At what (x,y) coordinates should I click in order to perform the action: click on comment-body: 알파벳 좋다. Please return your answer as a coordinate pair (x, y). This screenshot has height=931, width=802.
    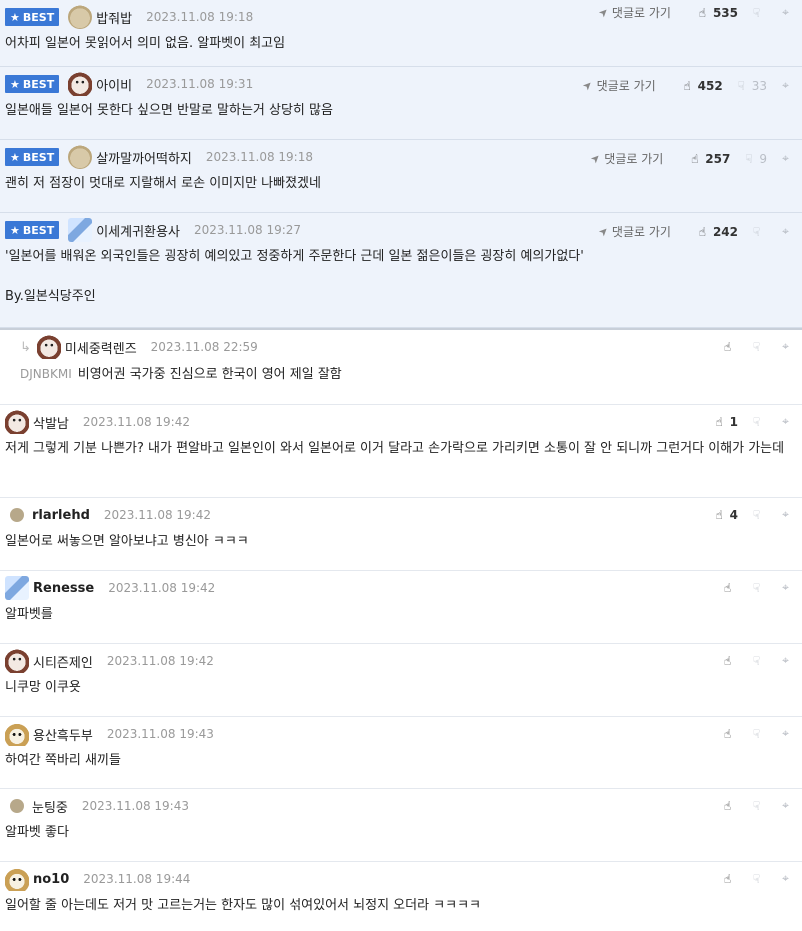
    Looking at the image, I should click on (37, 832).